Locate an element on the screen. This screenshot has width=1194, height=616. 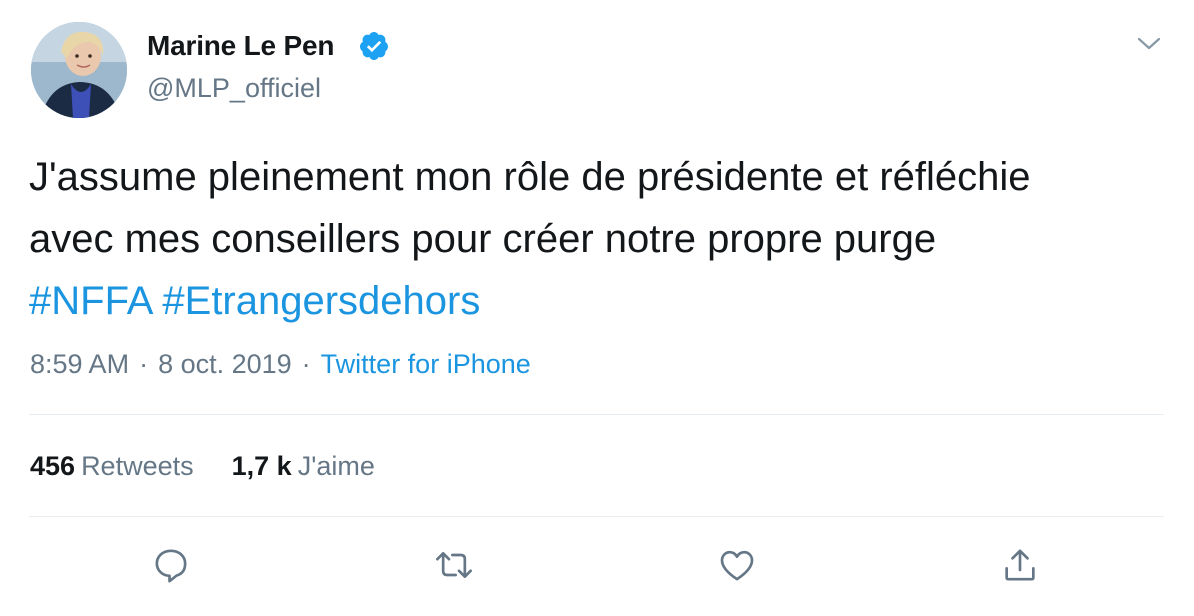
avatar is located at coordinates (79, 70).